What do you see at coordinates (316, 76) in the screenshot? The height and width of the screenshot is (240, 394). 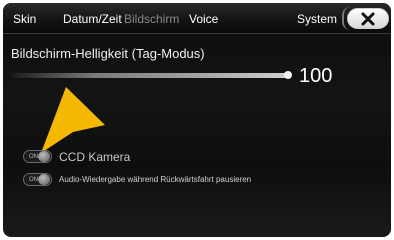 I see `brightness-value: 100` at bounding box center [316, 76].